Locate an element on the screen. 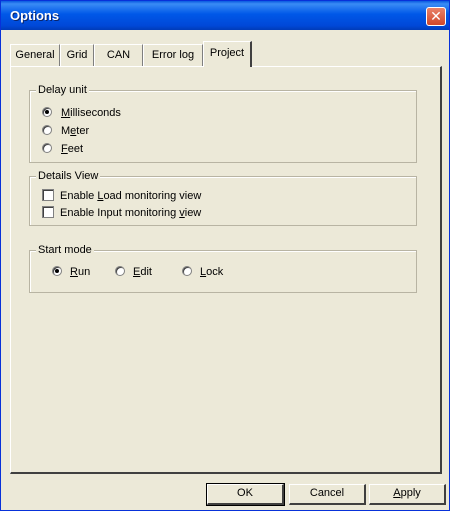  run-label: Run is located at coordinates (80, 272).